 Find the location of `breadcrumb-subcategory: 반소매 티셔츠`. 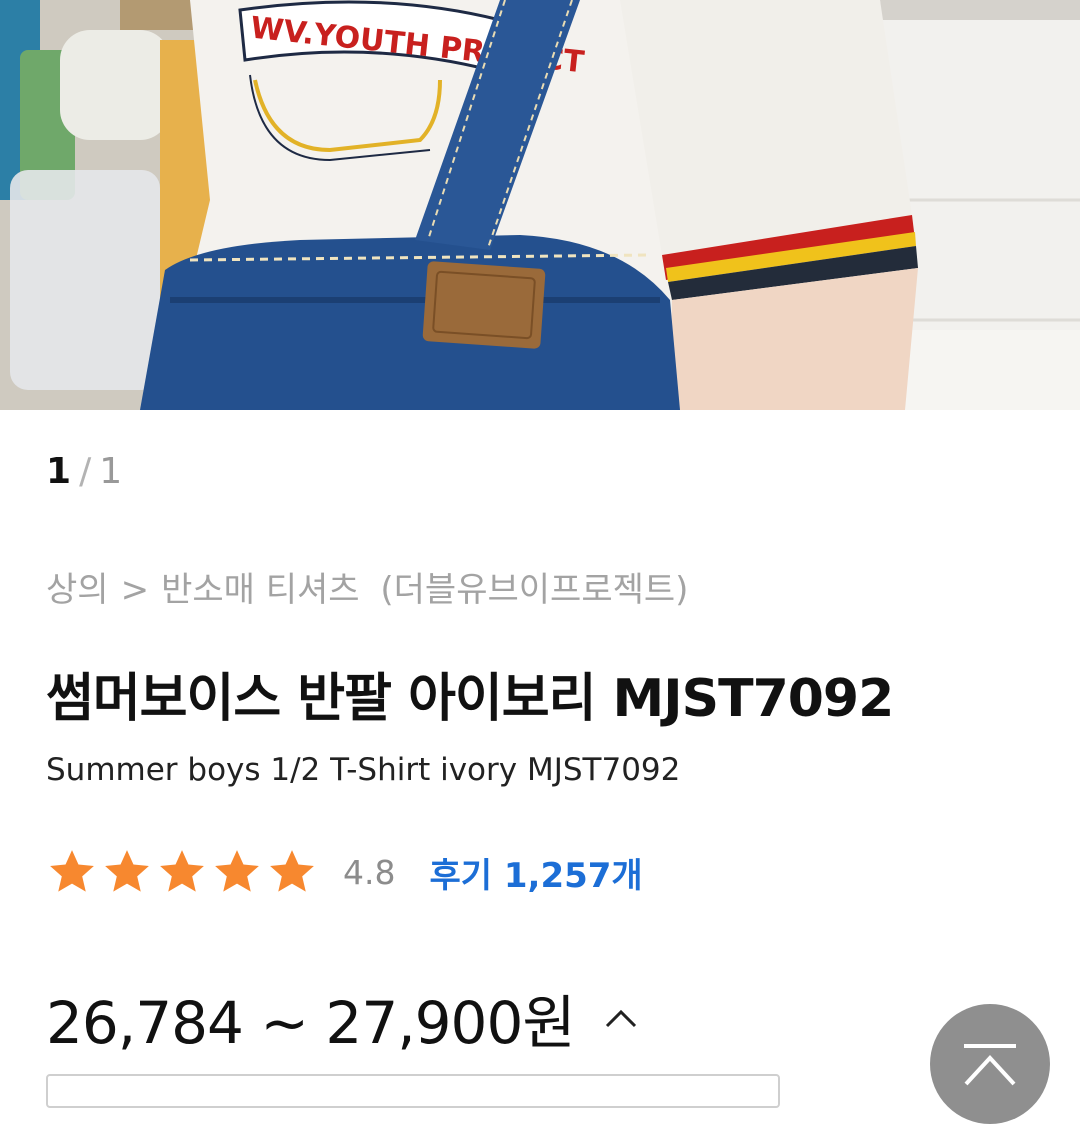

breadcrumb-subcategory: 반소매 티셔츠 is located at coordinates (260, 590).